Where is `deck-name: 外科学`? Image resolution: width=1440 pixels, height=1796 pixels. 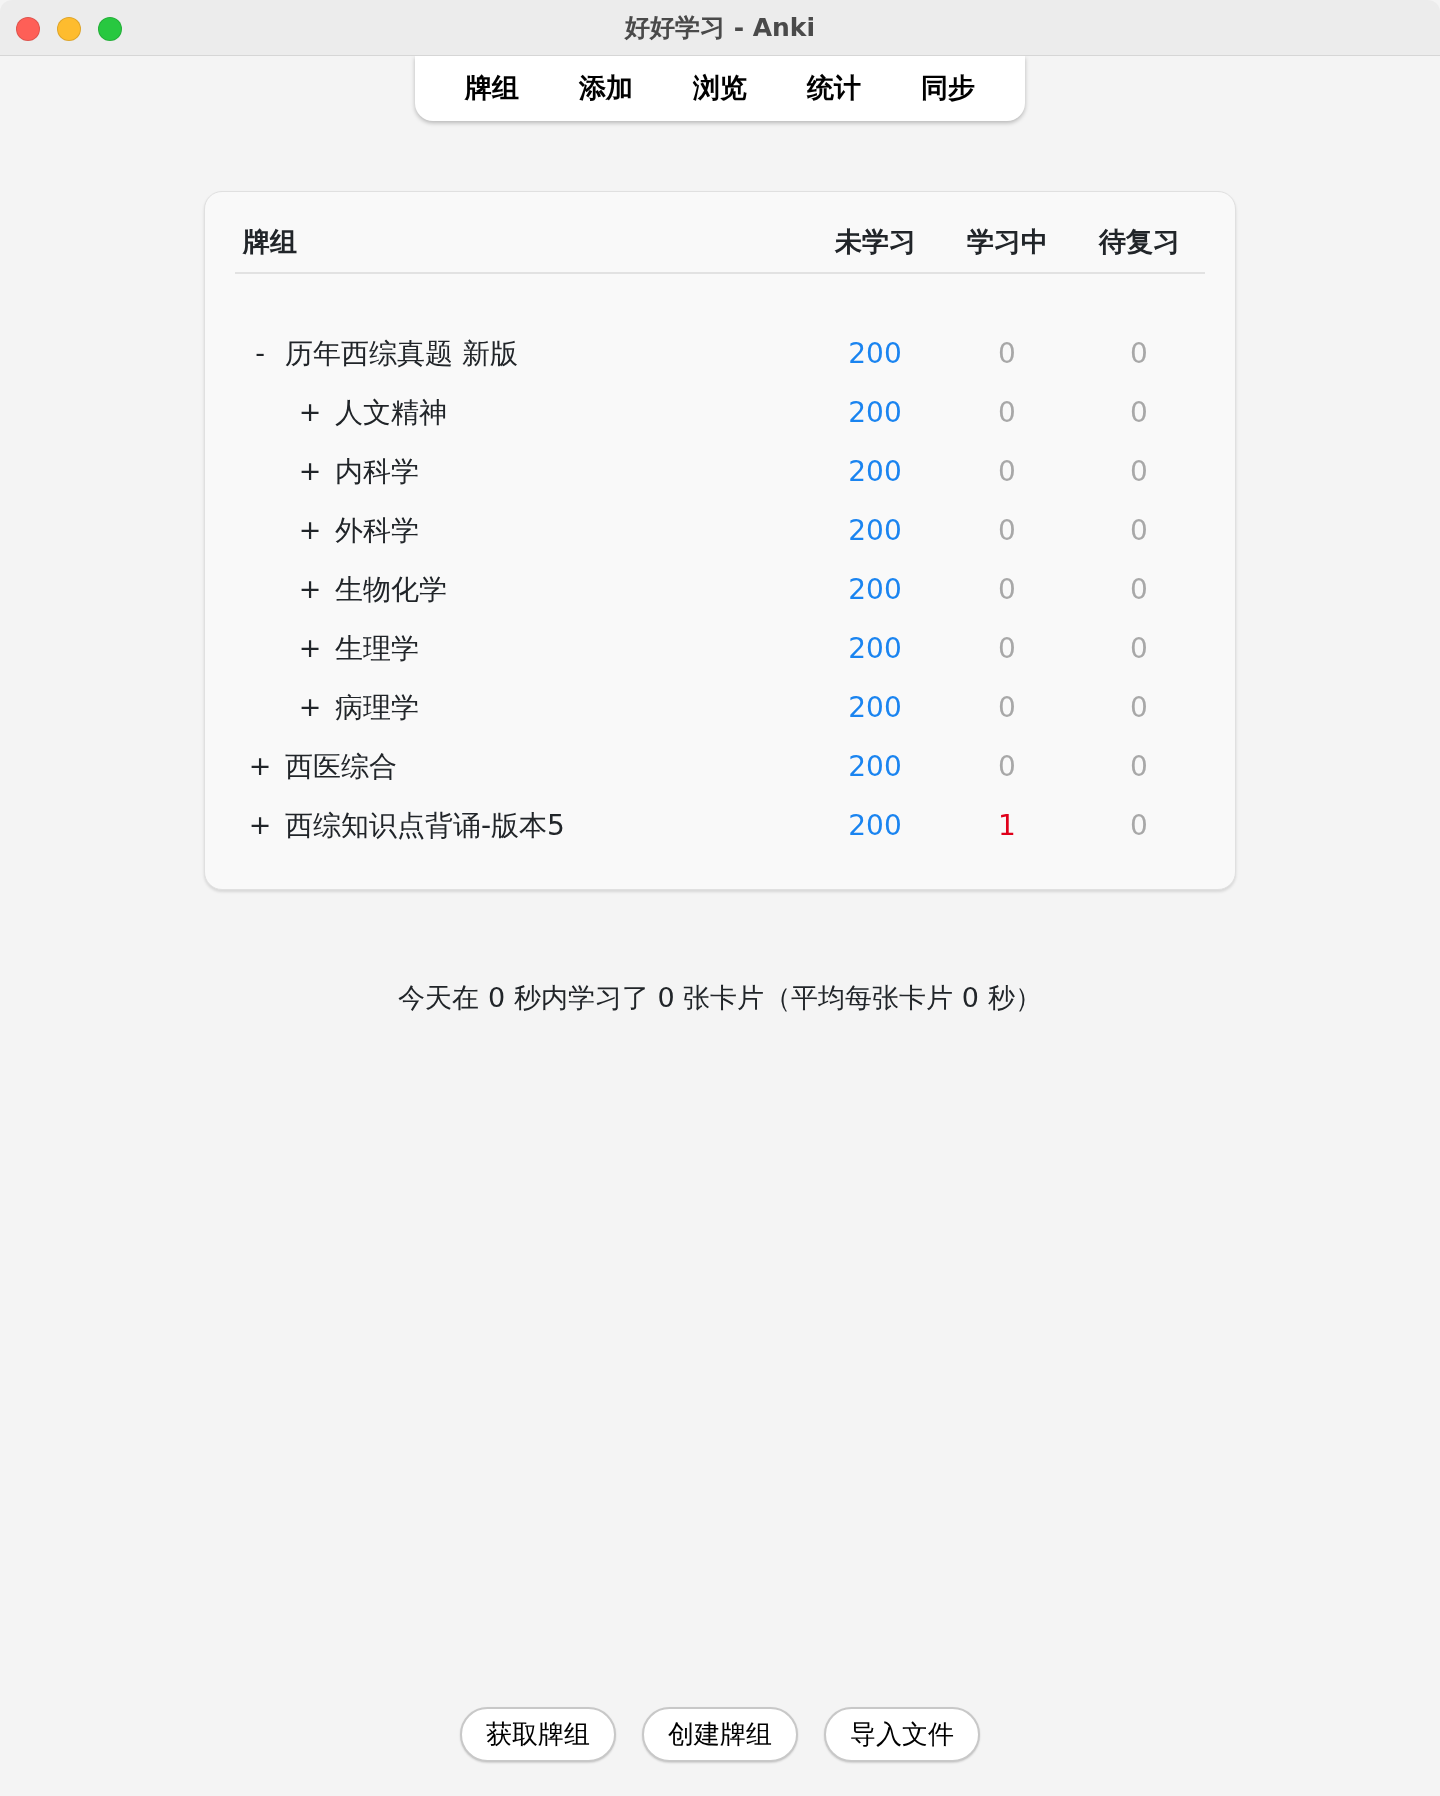 deck-name: 外科学 is located at coordinates (377, 530).